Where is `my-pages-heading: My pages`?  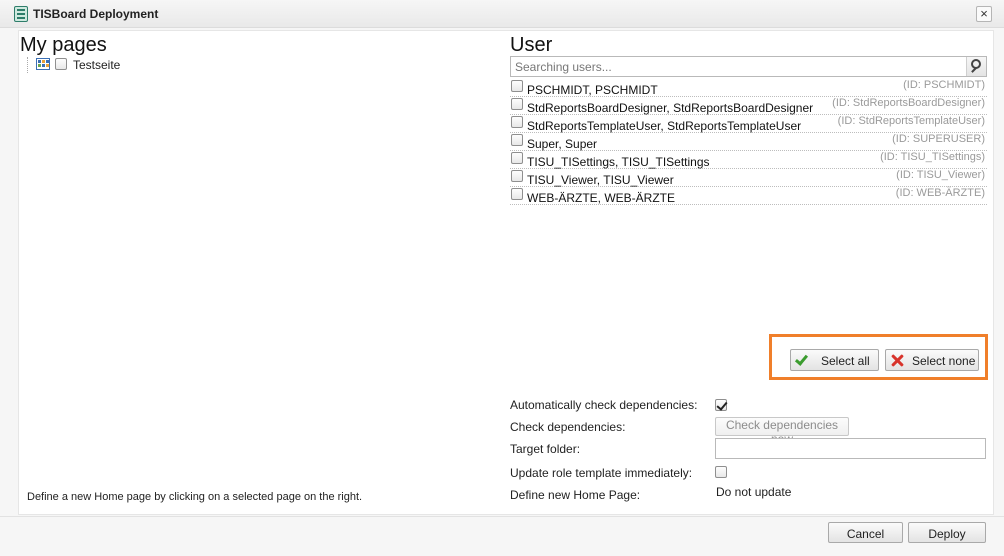
my-pages-heading: My pages is located at coordinates (63, 45).